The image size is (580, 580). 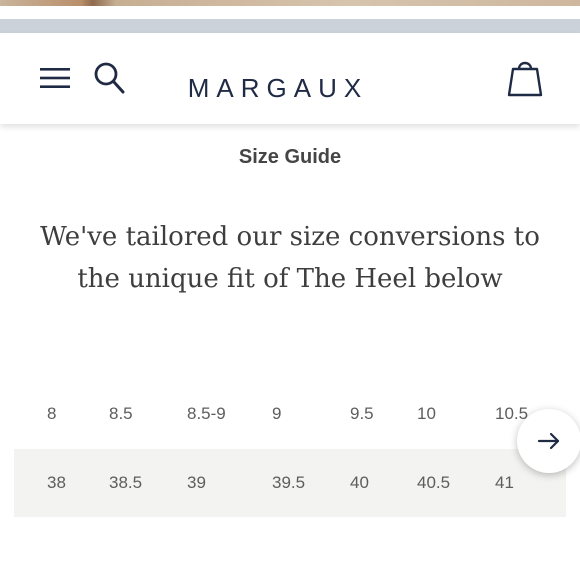 What do you see at coordinates (290, 414) in the screenshot?
I see `table-row: 8 8.5 8.5-9 9 9.5 10 10.5` at bounding box center [290, 414].